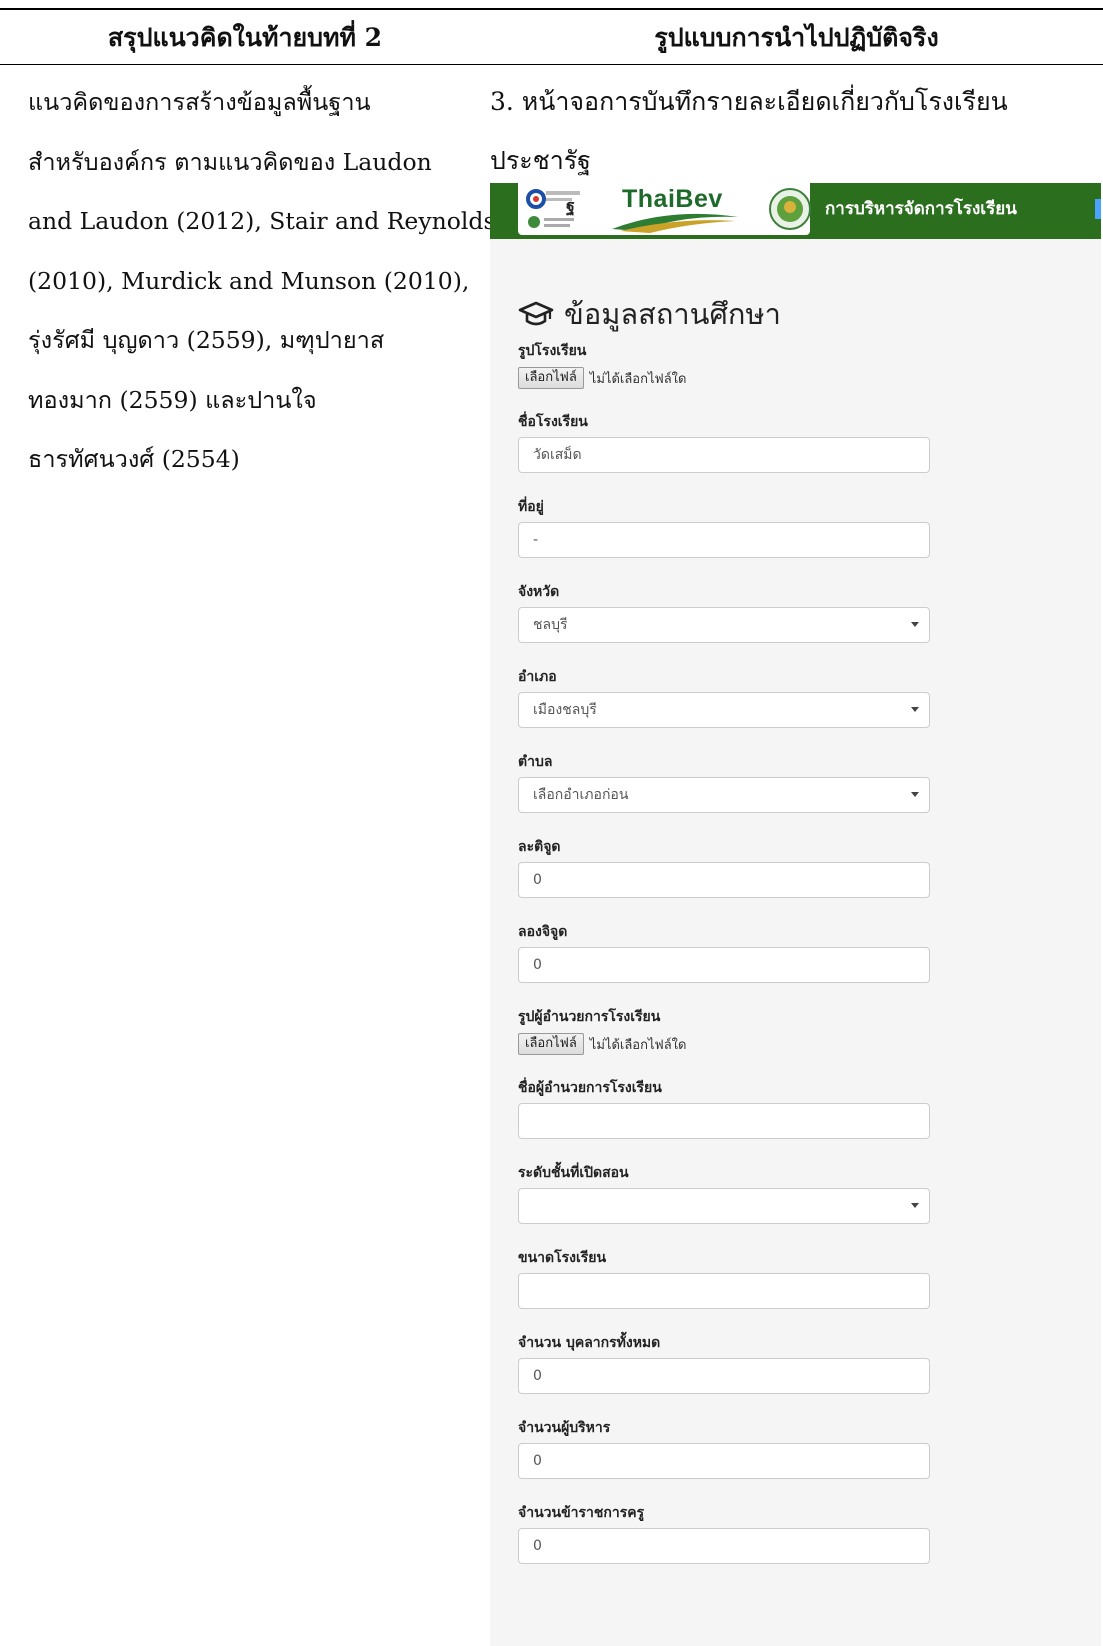 Image resolution: width=1103 pixels, height=1646 pixels. What do you see at coordinates (724, 1206) in the screenshot?
I see `grade-levels-select` at bounding box center [724, 1206].